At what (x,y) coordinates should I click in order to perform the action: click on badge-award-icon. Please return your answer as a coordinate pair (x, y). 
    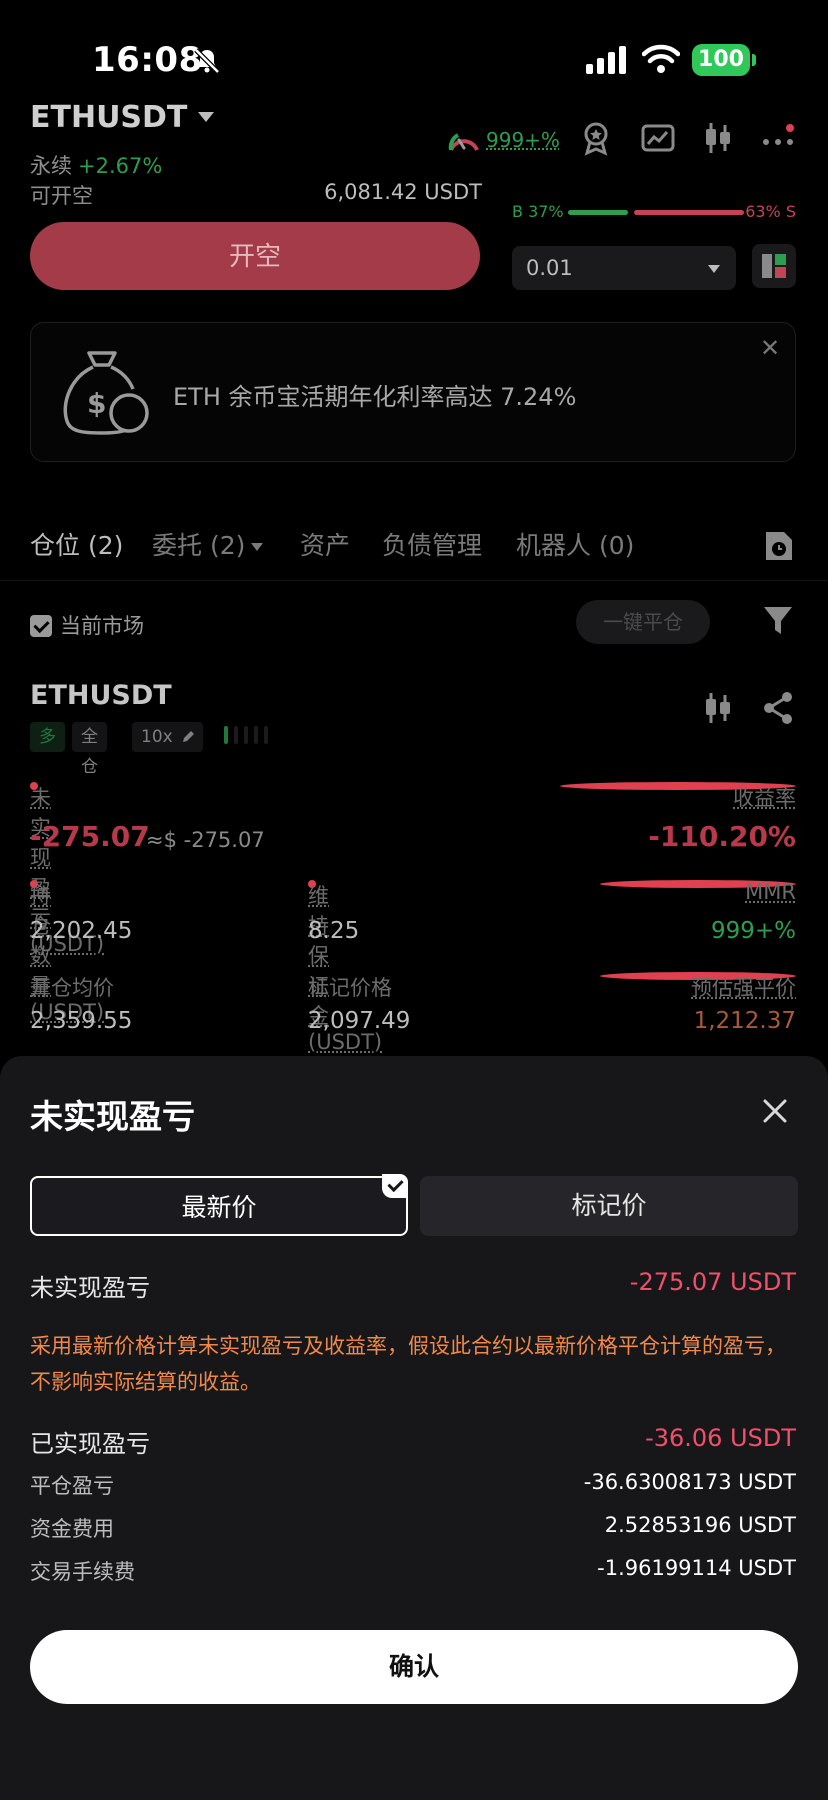
    Looking at the image, I should click on (596, 138).